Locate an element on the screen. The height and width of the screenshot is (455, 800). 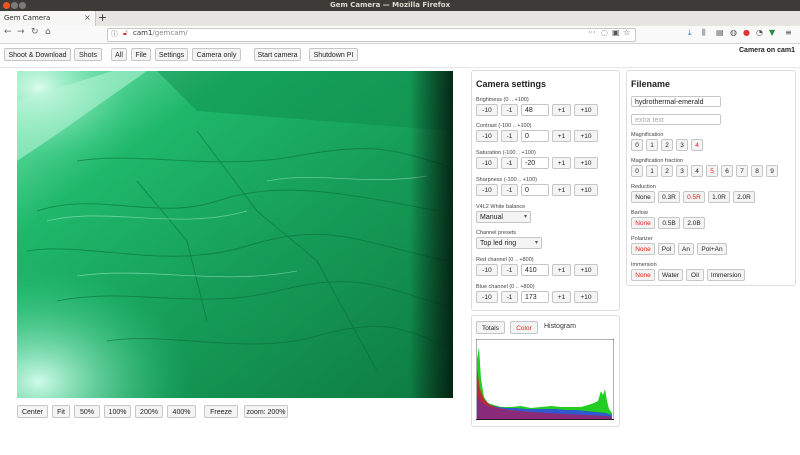
barlow-option-button: None is located at coordinates (643, 223).